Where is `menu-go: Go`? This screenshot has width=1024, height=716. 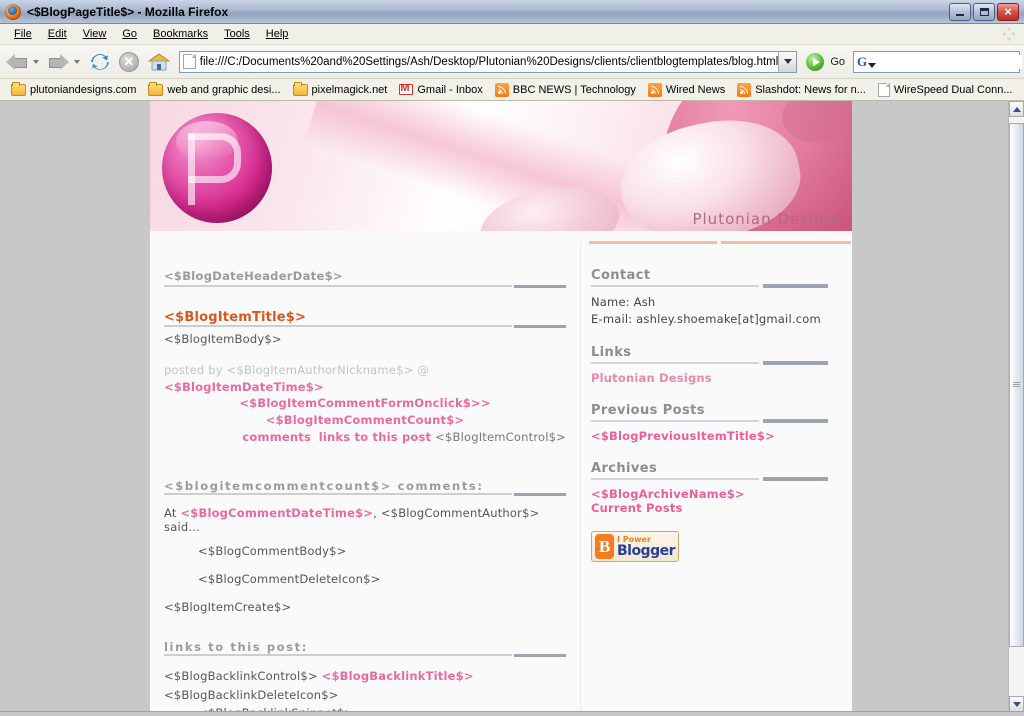
menu-go: Go is located at coordinates (129, 34).